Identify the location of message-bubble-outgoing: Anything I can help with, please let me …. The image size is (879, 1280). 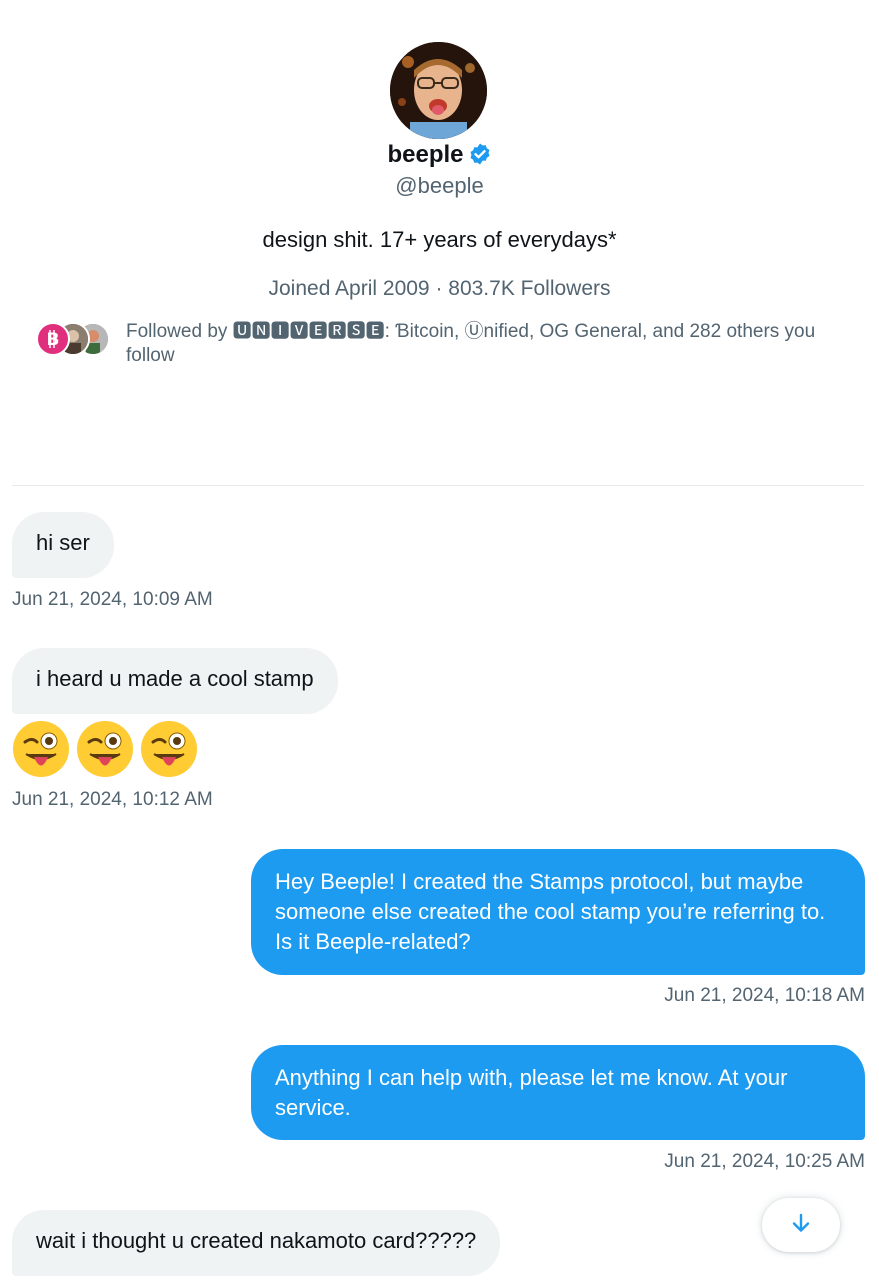
(558, 1092).